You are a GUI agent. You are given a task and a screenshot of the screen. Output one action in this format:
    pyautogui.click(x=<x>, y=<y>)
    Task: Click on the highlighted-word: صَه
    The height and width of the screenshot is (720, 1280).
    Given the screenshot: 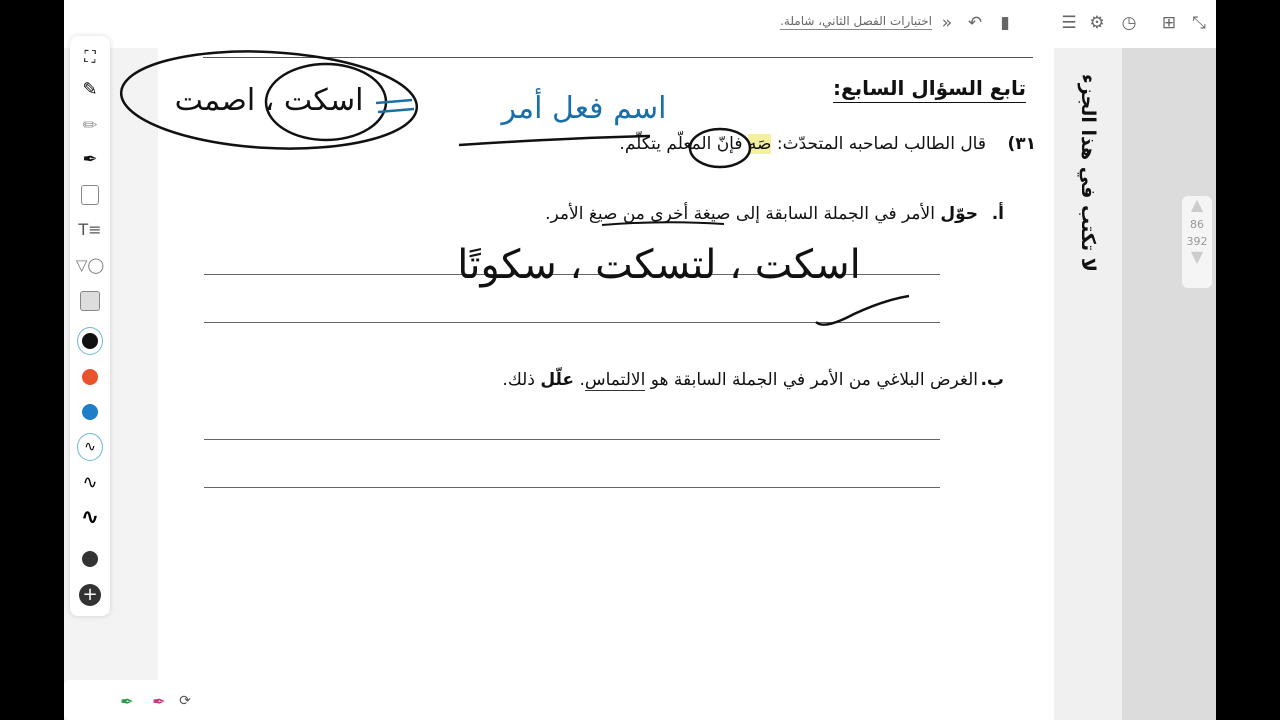 What is the action you would take?
    pyautogui.click(x=759, y=144)
    